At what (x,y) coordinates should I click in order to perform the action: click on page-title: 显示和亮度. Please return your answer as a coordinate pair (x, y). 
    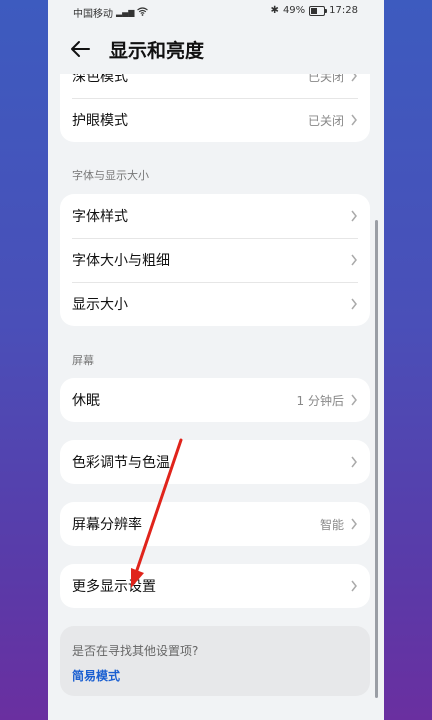
    Looking at the image, I should click on (157, 51).